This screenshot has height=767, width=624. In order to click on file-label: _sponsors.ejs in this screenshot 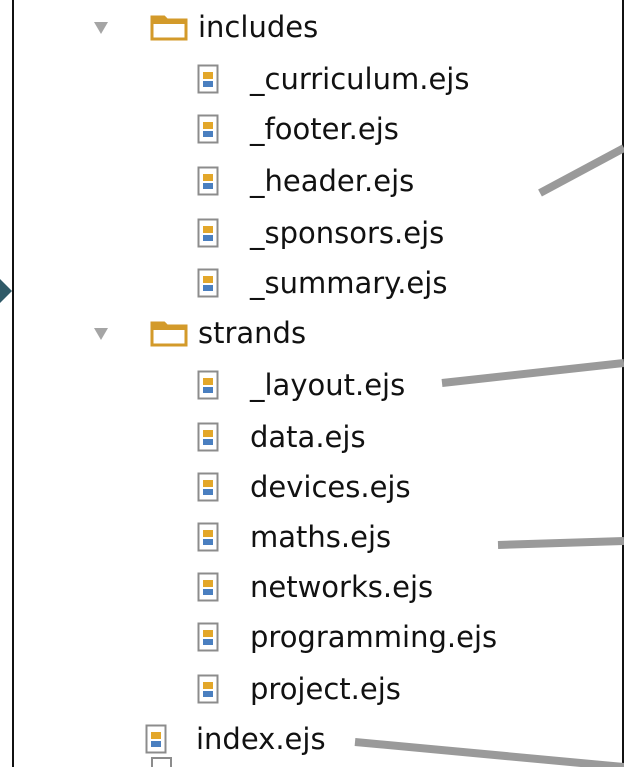, I will do `click(347, 233)`.